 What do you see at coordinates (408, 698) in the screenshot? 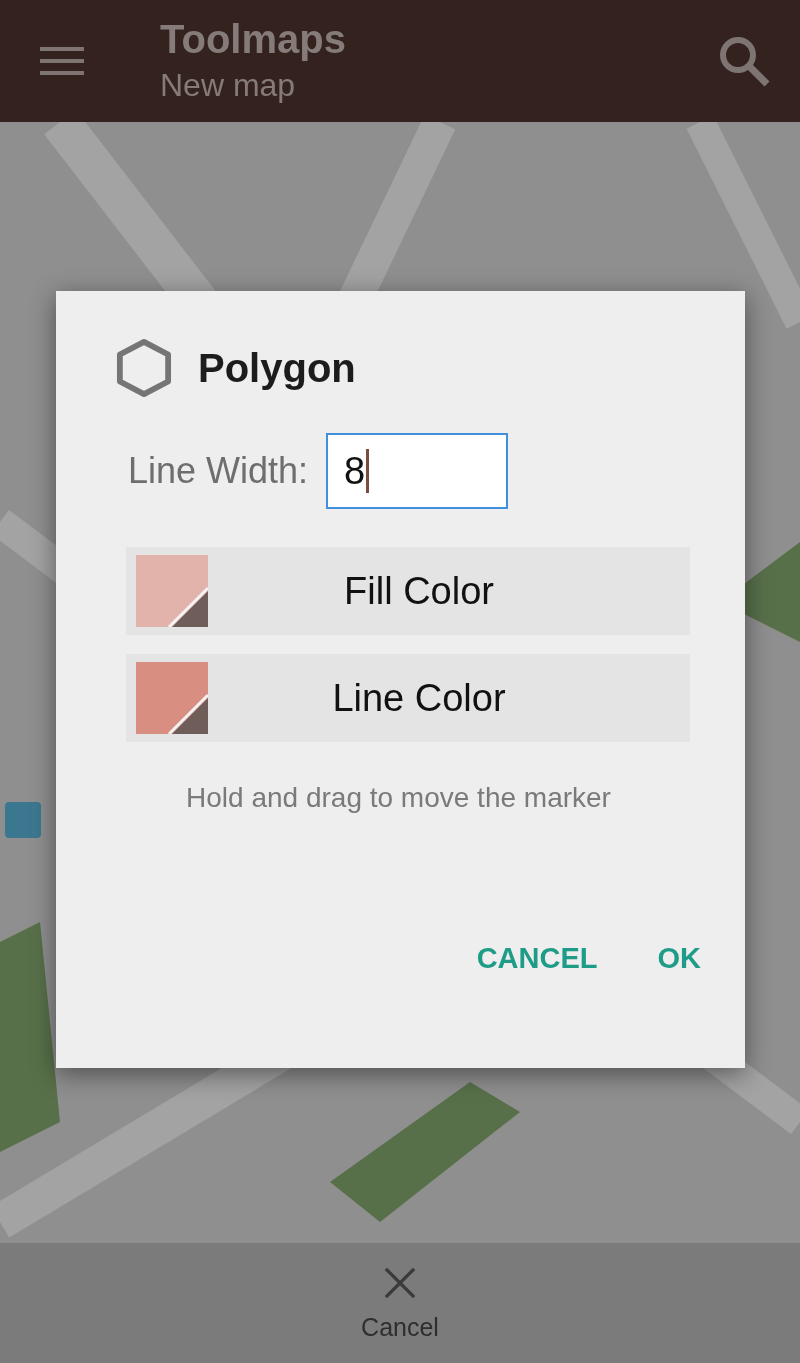
I see `color-button: Line Color` at bounding box center [408, 698].